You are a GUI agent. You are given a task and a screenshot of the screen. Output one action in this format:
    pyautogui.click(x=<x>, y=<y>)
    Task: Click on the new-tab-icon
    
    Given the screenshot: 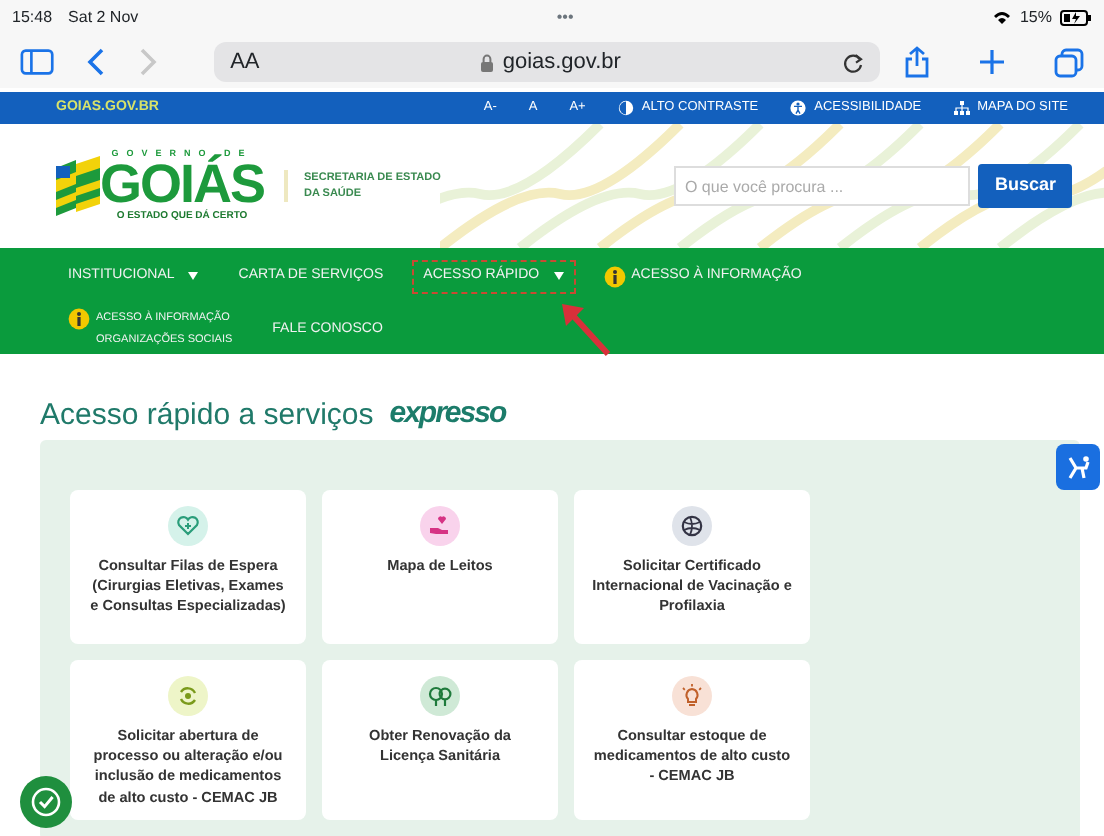 What is the action you would take?
    pyautogui.click(x=992, y=62)
    